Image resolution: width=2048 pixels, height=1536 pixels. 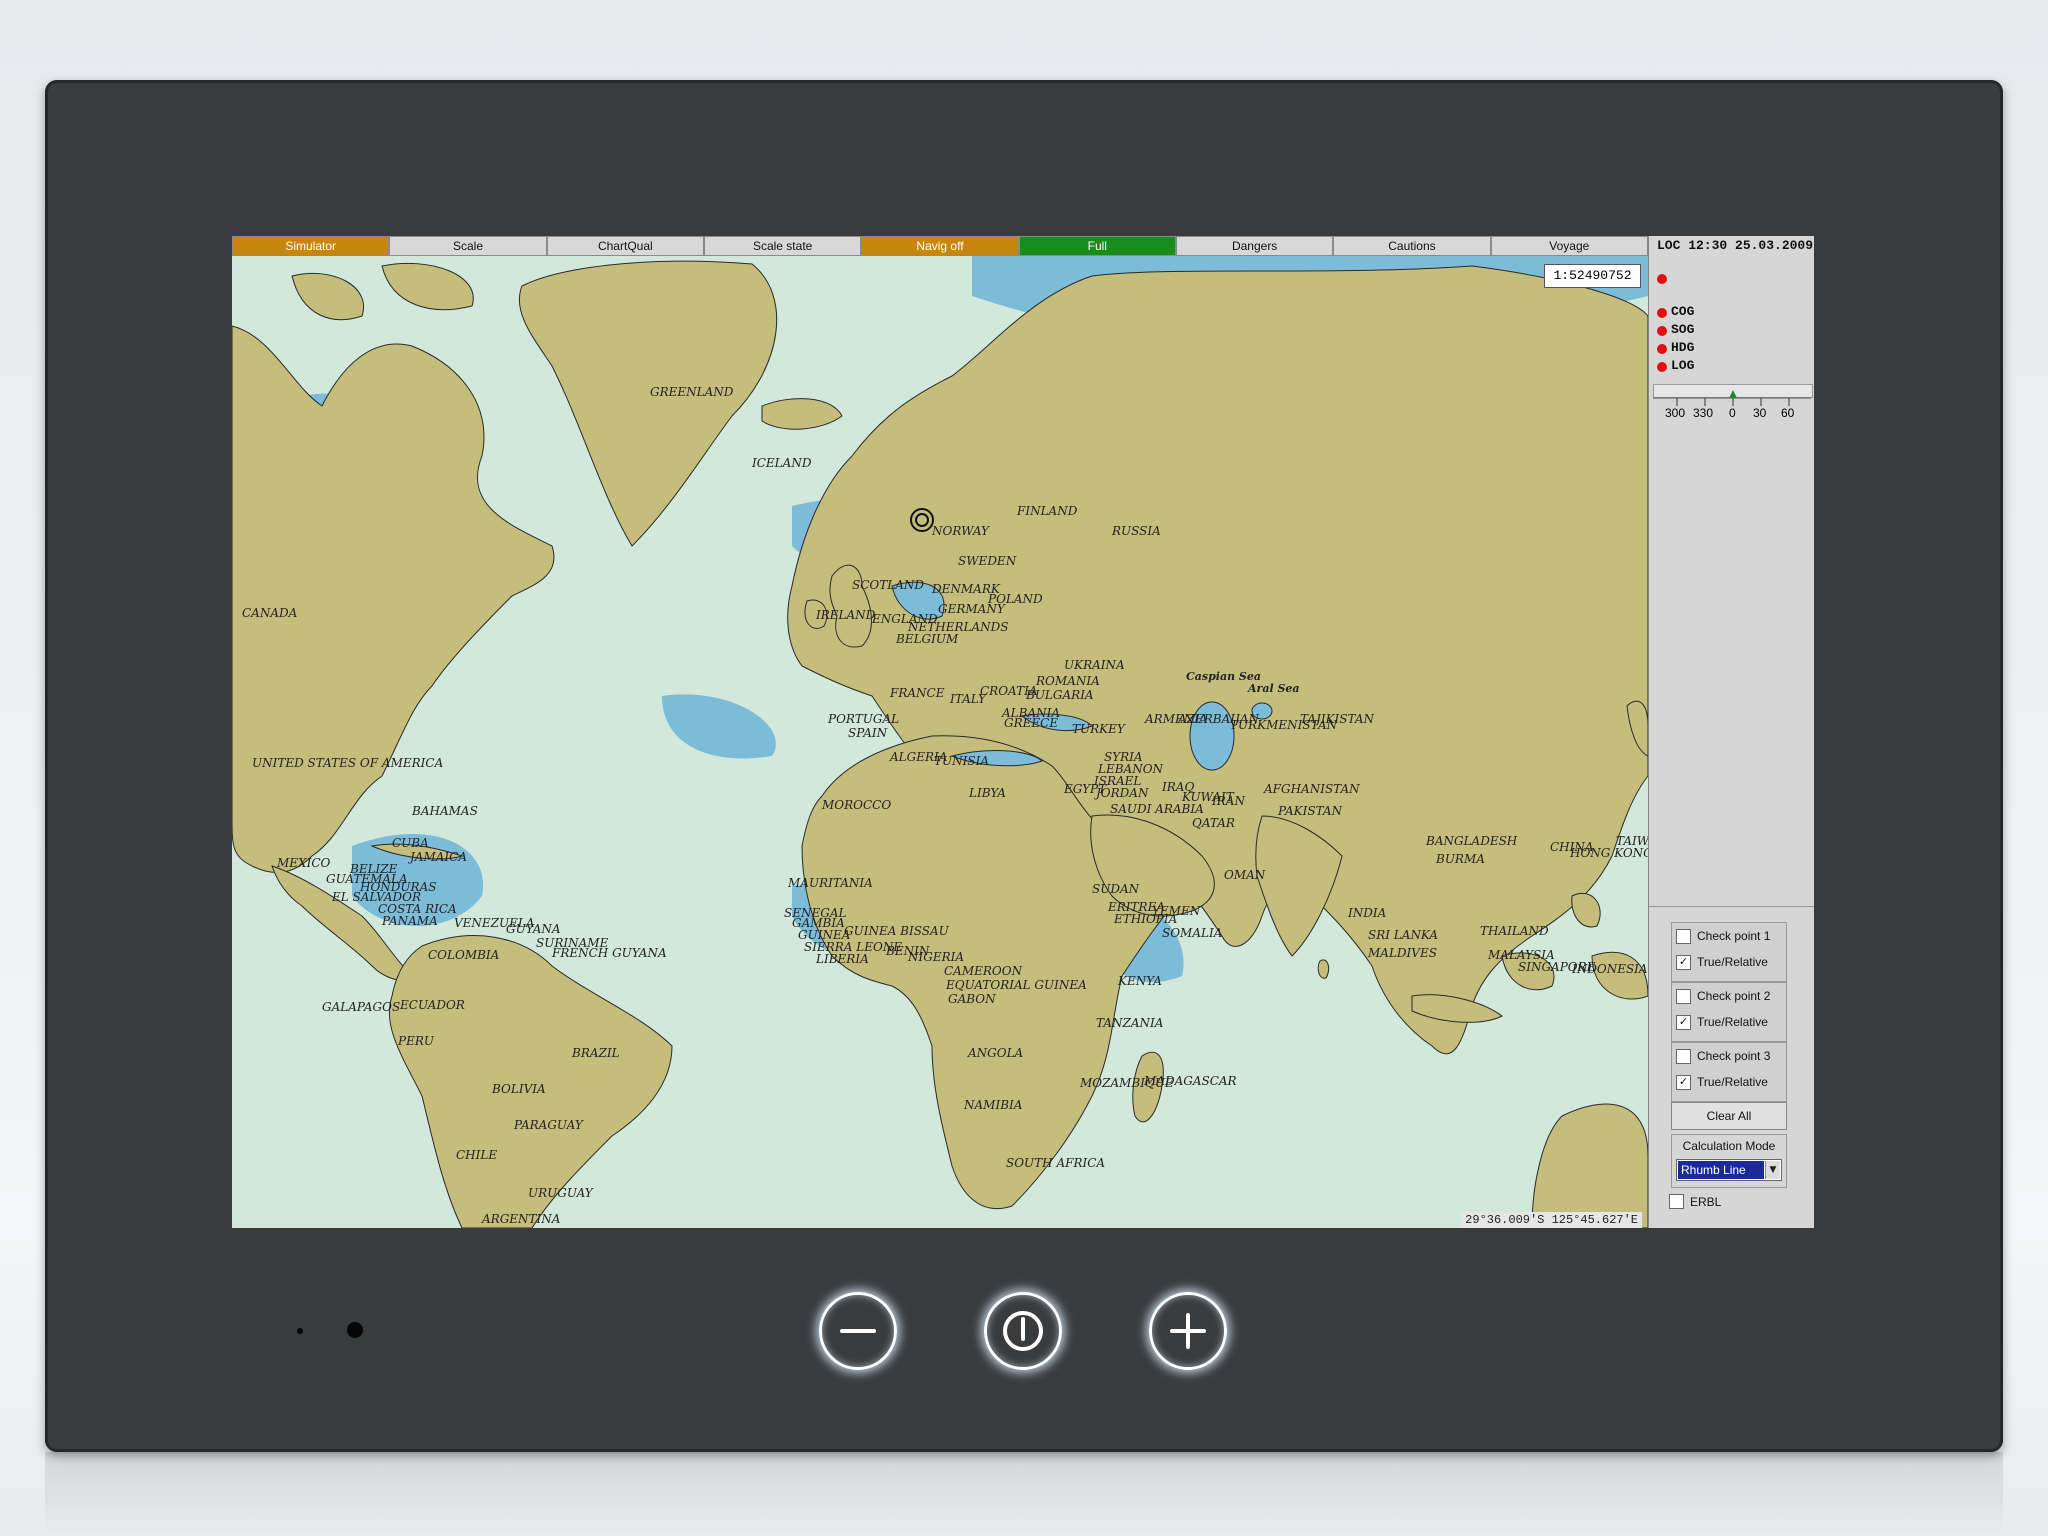 I want to click on calculation-mode-select: Rhumb Line ▼, so click(x=1729, y=1170).